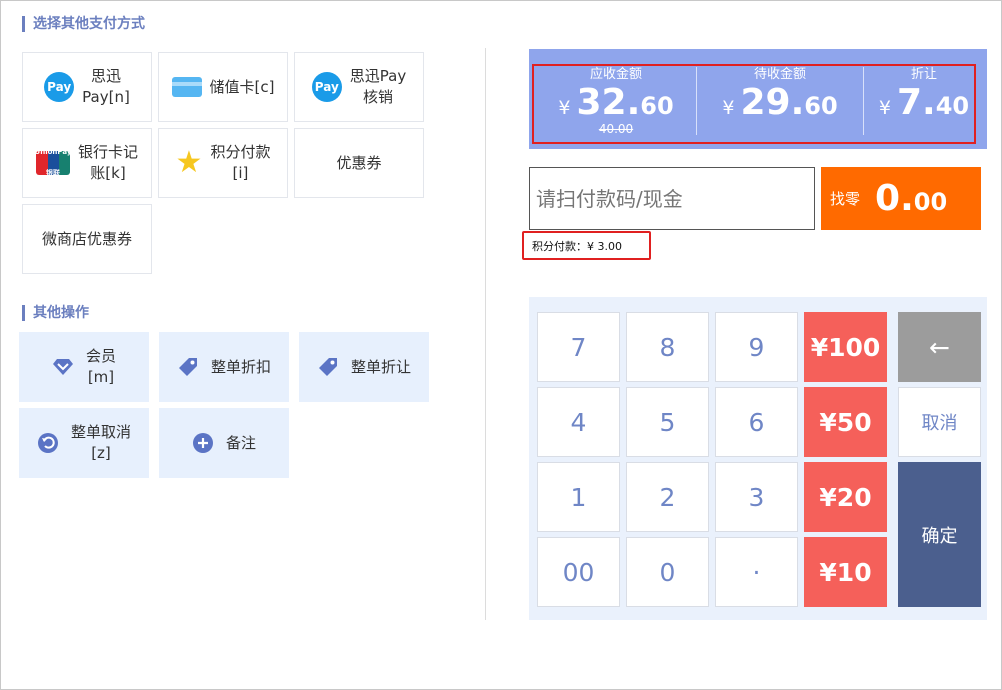 Image resolution: width=1002 pixels, height=690 pixels. Describe the element at coordinates (939, 347) in the screenshot. I see `backspace-button: ←` at that location.